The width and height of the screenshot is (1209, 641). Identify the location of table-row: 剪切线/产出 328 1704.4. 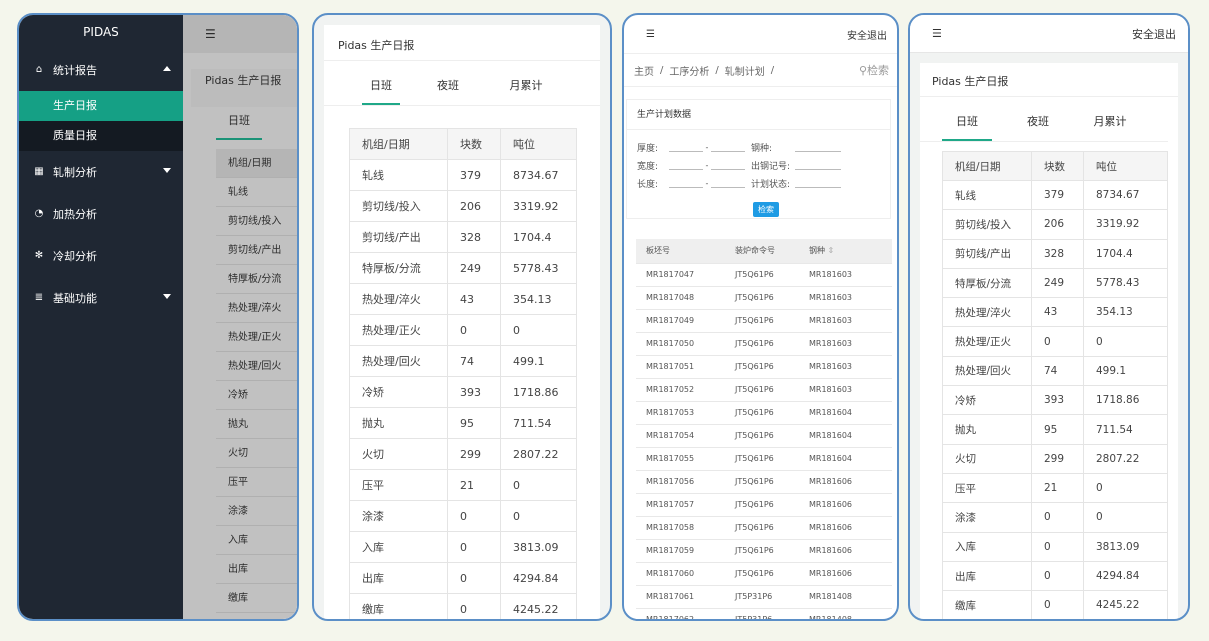
(463, 237).